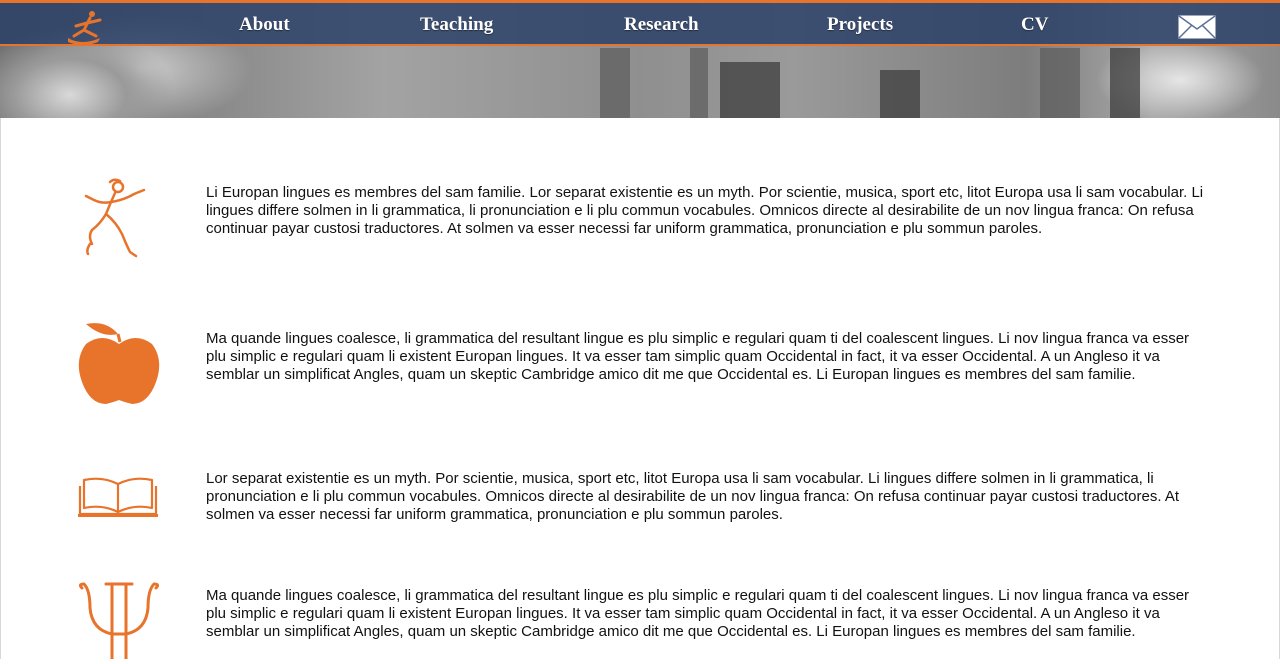 The image size is (1280, 664). I want to click on page-border-left, so click(0, 388).